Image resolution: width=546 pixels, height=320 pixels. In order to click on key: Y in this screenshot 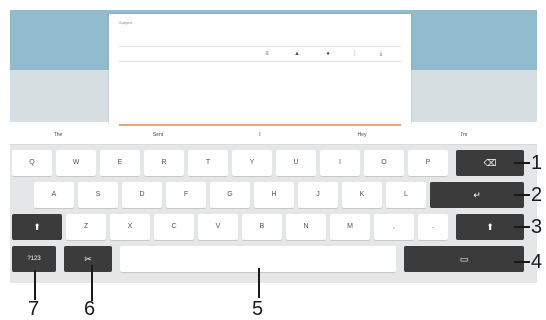, I will do `click(252, 163)`.